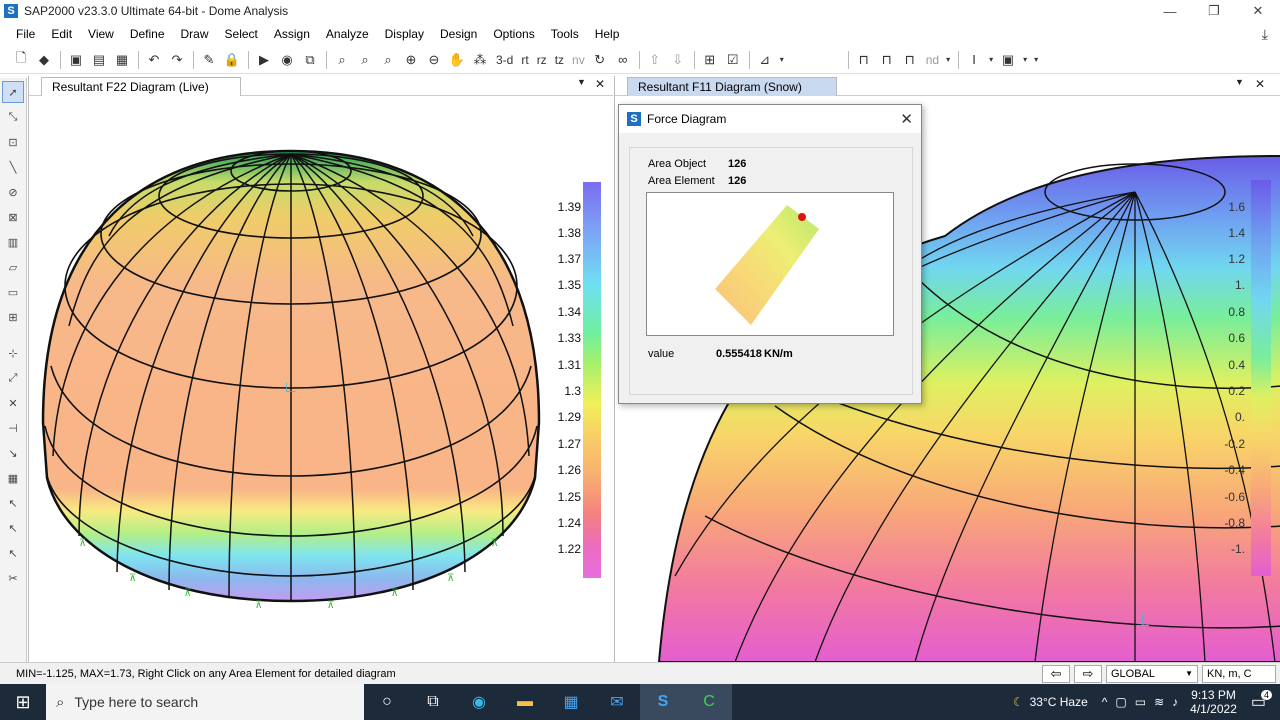 The height and width of the screenshot is (720, 1280). Describe the element at coordinates (1239, 674) in the screenshot. I see `units-select: KN, m, C` at that location.